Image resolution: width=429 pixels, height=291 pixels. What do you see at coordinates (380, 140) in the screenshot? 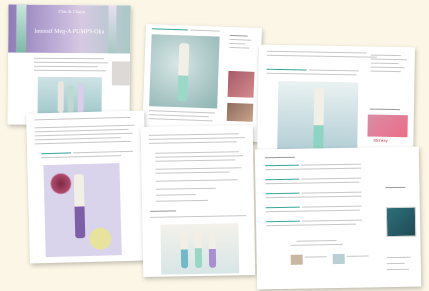
I see `brand-banner-label: Strinkey` at bounding box center [380, 140].